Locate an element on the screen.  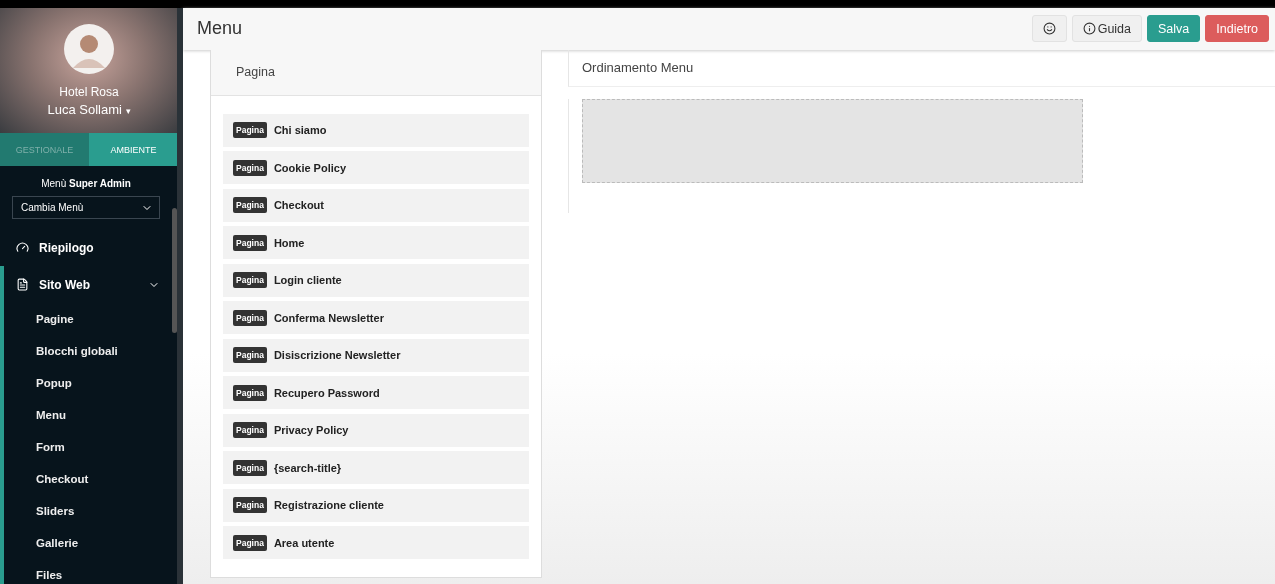
page-label: Login cliente is located at coordinates (307, 280).